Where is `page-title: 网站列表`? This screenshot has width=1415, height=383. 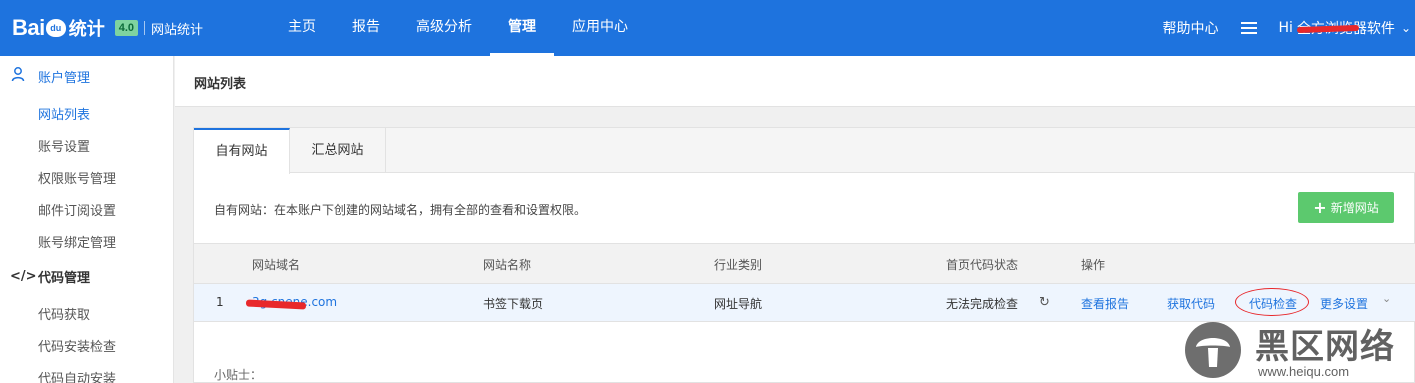
page-title: 网站列表 is located at coordinates (220, 84).